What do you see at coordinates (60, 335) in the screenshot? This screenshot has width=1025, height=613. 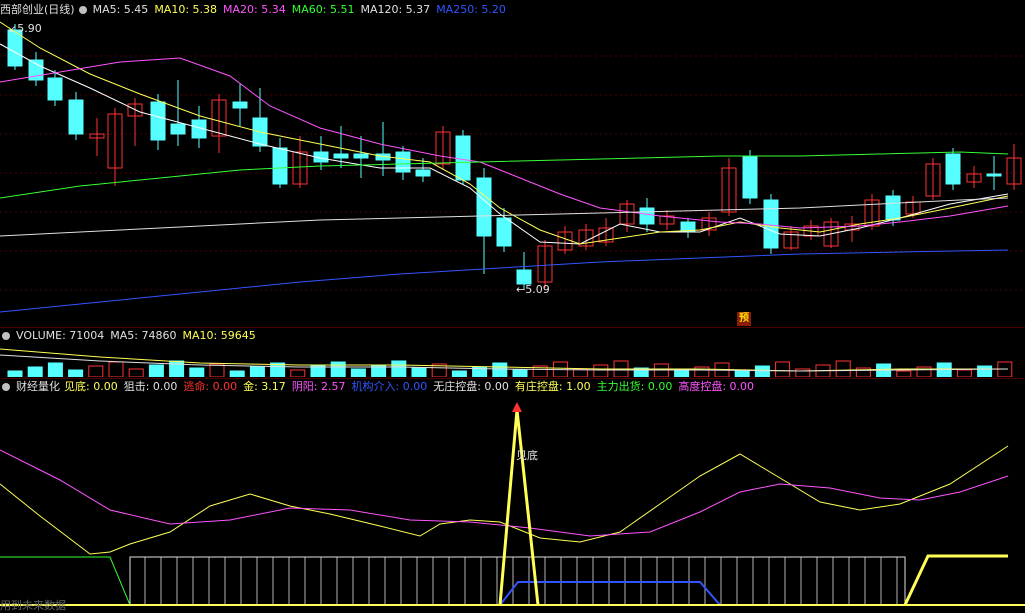 I see `volume-legend-item: VOLUME: 71004` at bounding box center [60, 335].